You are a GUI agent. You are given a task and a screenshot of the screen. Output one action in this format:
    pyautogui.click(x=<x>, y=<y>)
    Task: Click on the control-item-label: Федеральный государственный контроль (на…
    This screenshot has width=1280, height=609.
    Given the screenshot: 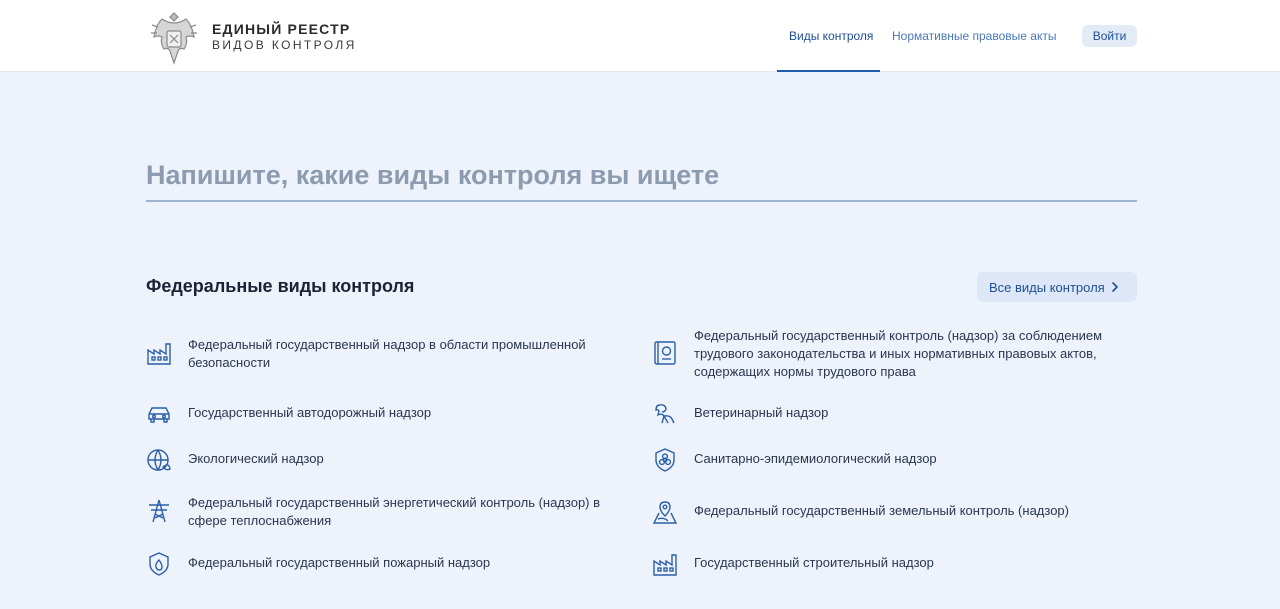 What is the action you would take?
    pyautogui.click(x=898, y=353)
    